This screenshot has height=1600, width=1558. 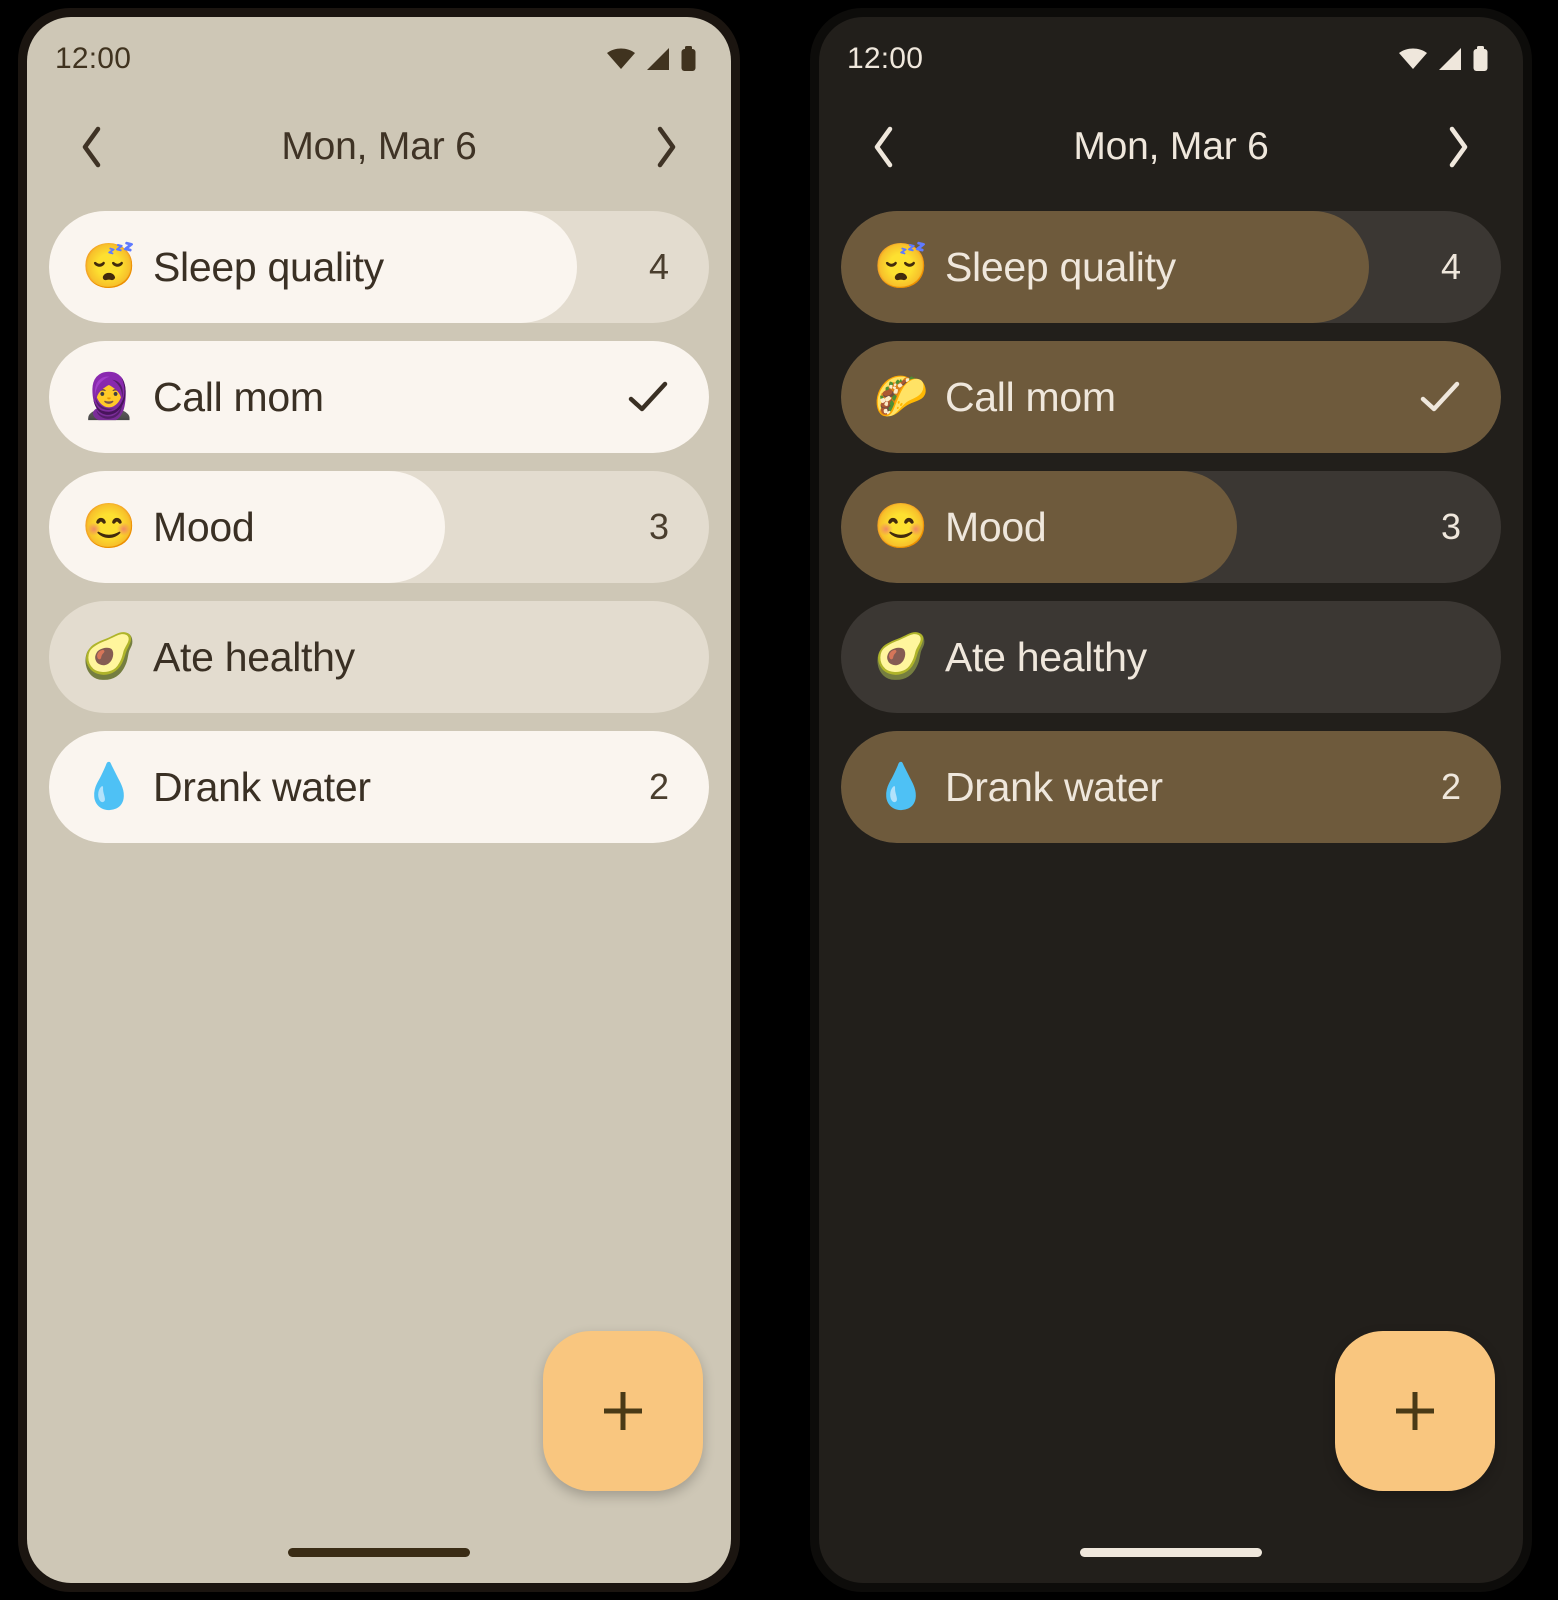 What do you see at coordinates (1171, 397) in the screenshot?
I see `habit-row-call-mom: 🌮 Call mom` at bounding box center [1171, 397].